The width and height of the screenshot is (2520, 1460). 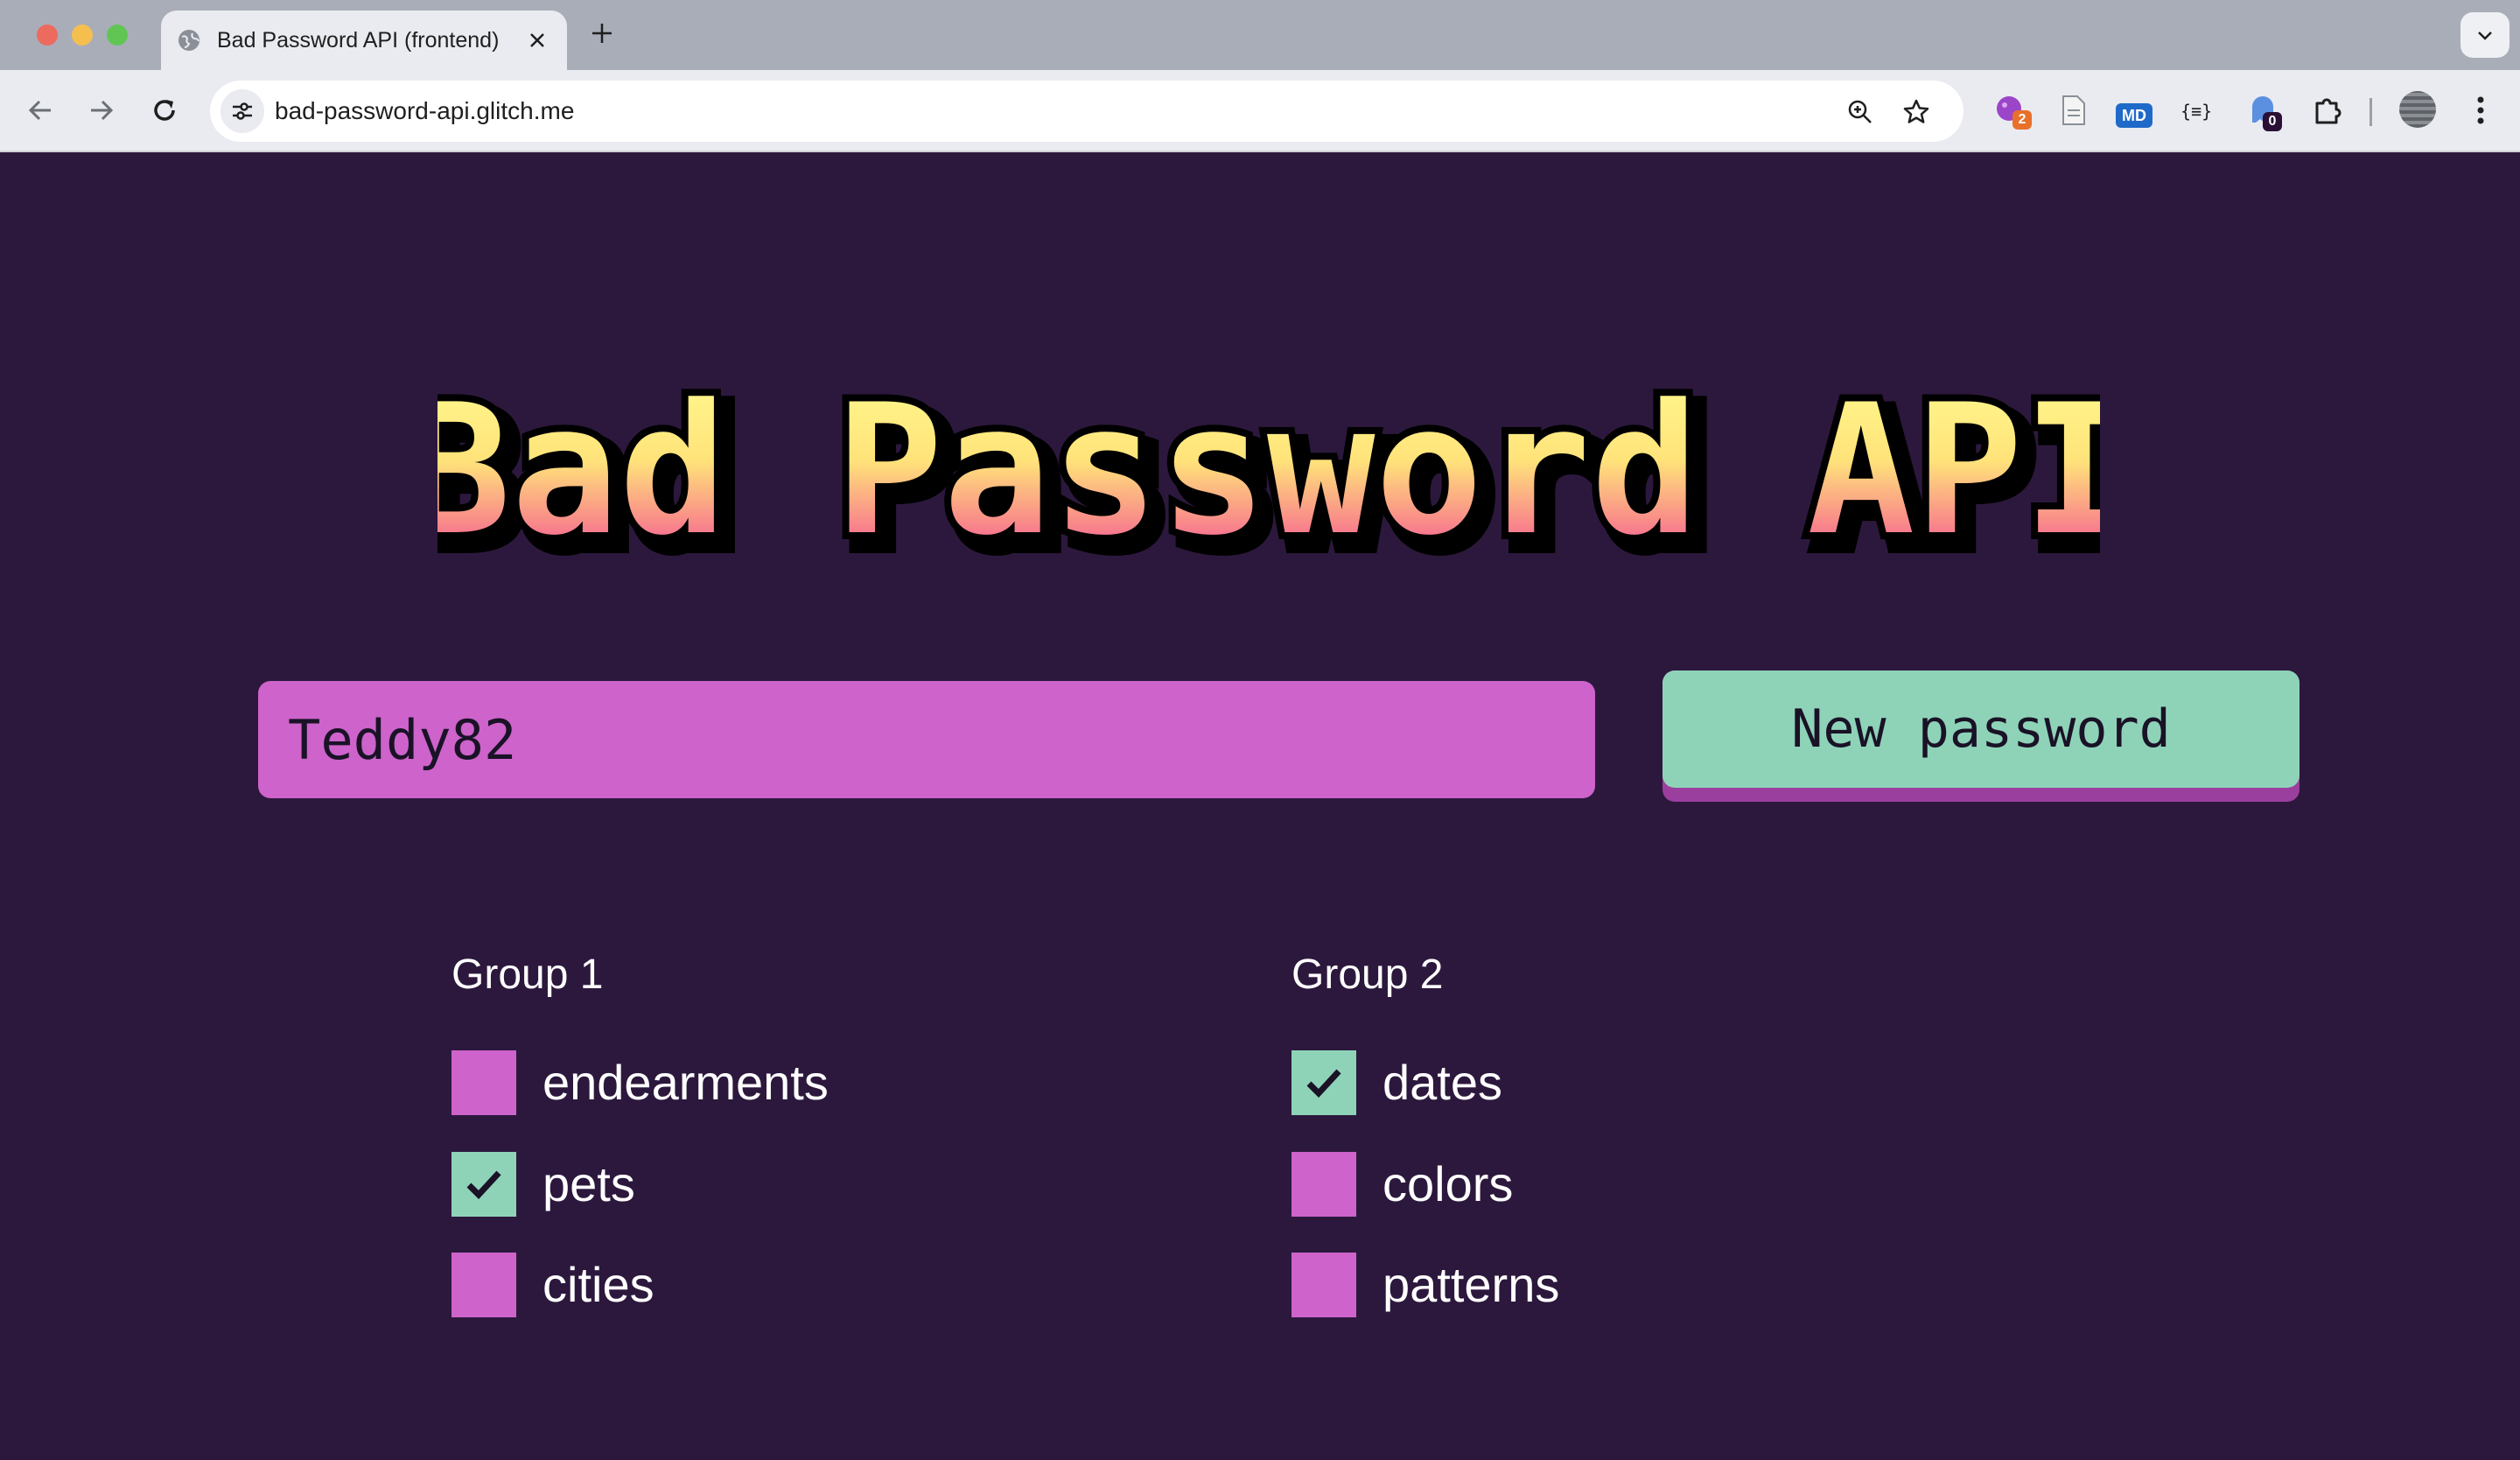 I want to click on maximize-window-button, so click(x=117, y=35).